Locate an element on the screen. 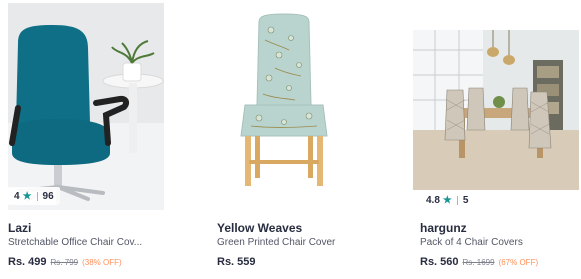  product-mrp: Rs. 1699 is located at coordinates (478, 262).